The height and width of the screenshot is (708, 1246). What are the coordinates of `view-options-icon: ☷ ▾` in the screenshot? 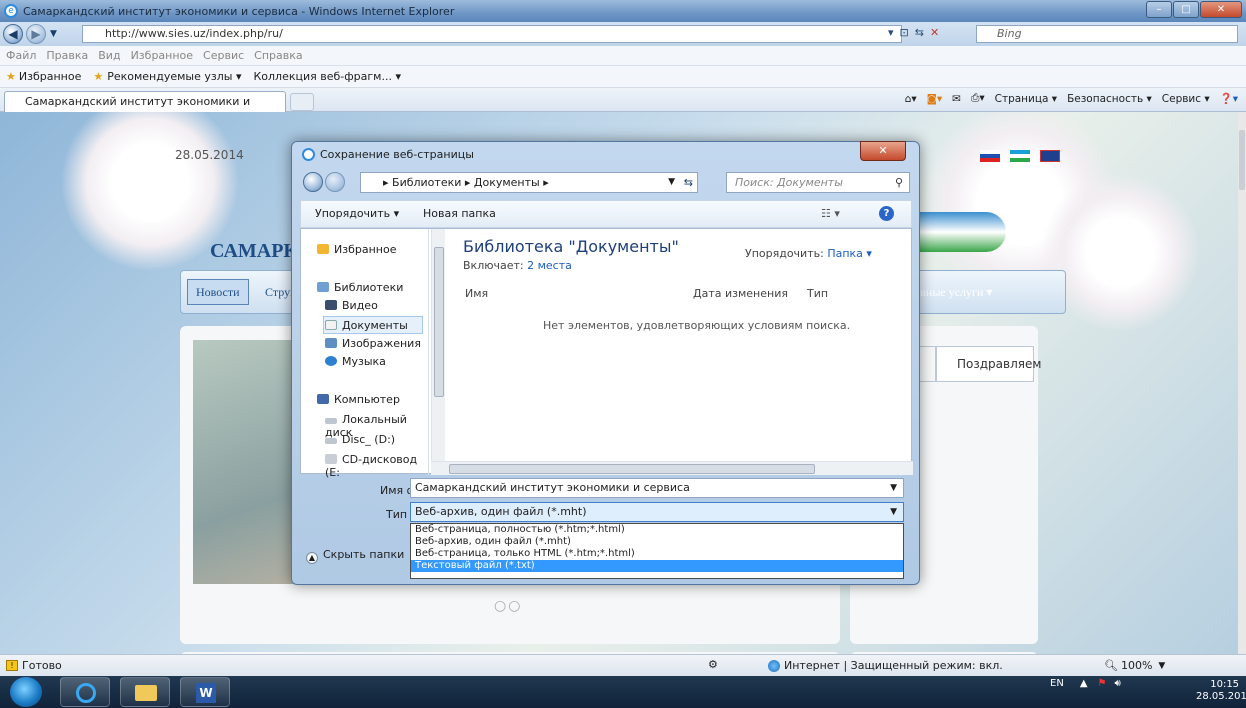 It's located at (830, 213).